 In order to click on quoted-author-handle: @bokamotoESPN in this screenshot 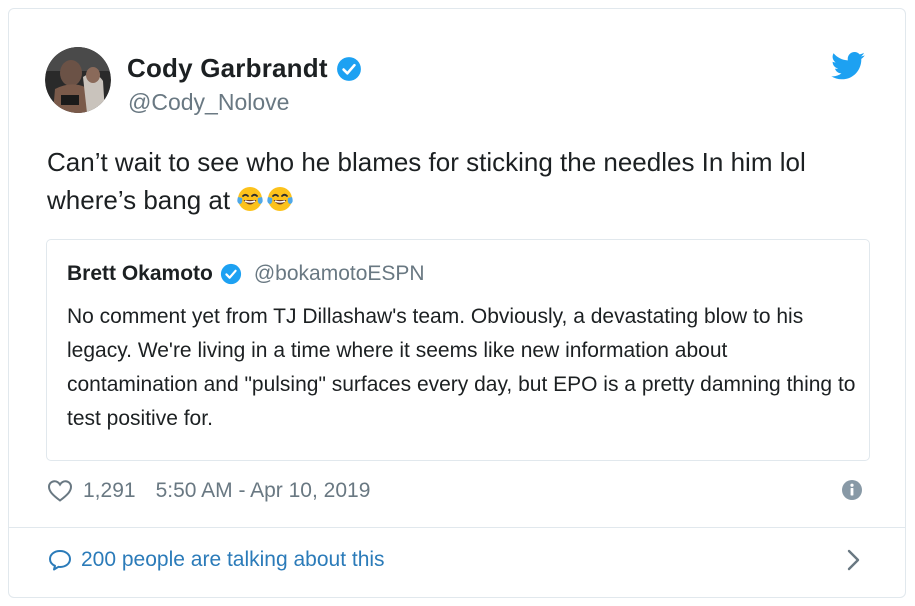, I will do `click(339, 273)`.